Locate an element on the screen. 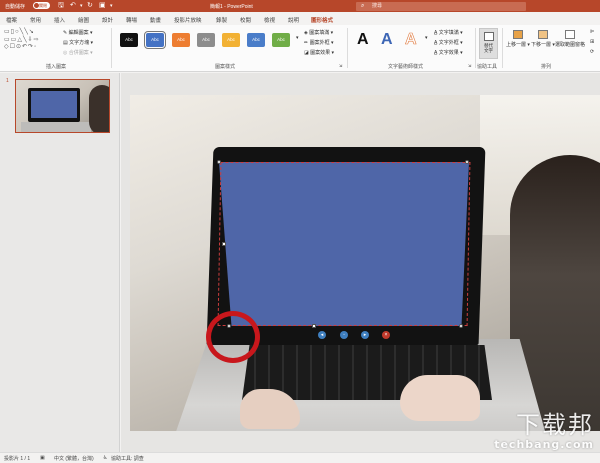 The image size is (600, 463). text-effects-button: A̲ 文字效果 ▾ is located at coordinates (448, 52).